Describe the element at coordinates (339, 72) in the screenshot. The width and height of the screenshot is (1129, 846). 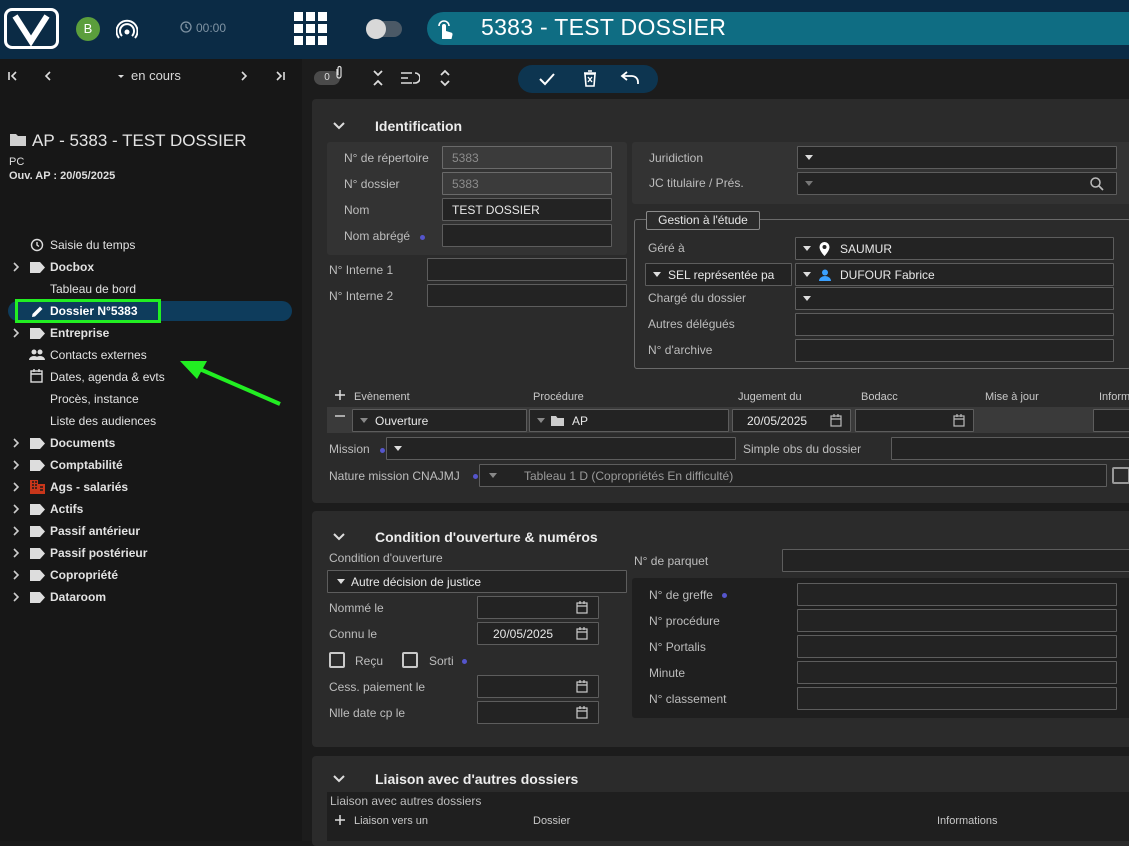
I see `paperclip-icon` at that location.